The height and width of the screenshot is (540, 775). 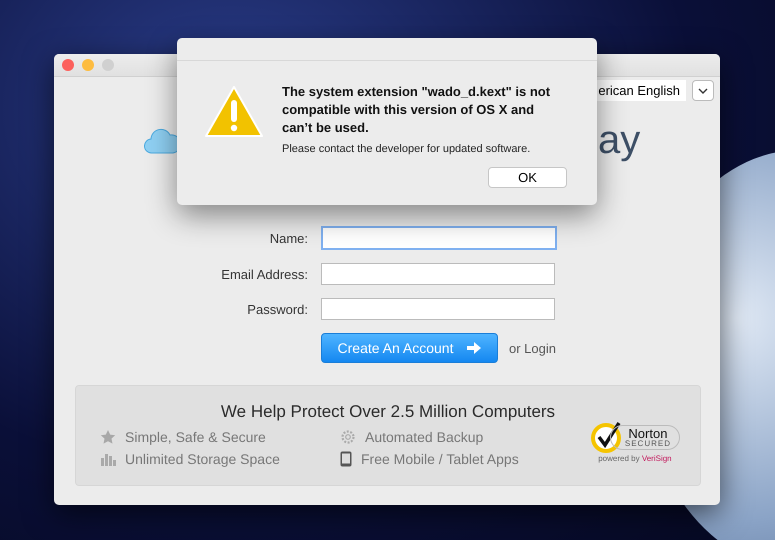 What do you see at coordinates (234, 112) in the screenshot?
I see `warning-icon` at bounding box center [234, 112].